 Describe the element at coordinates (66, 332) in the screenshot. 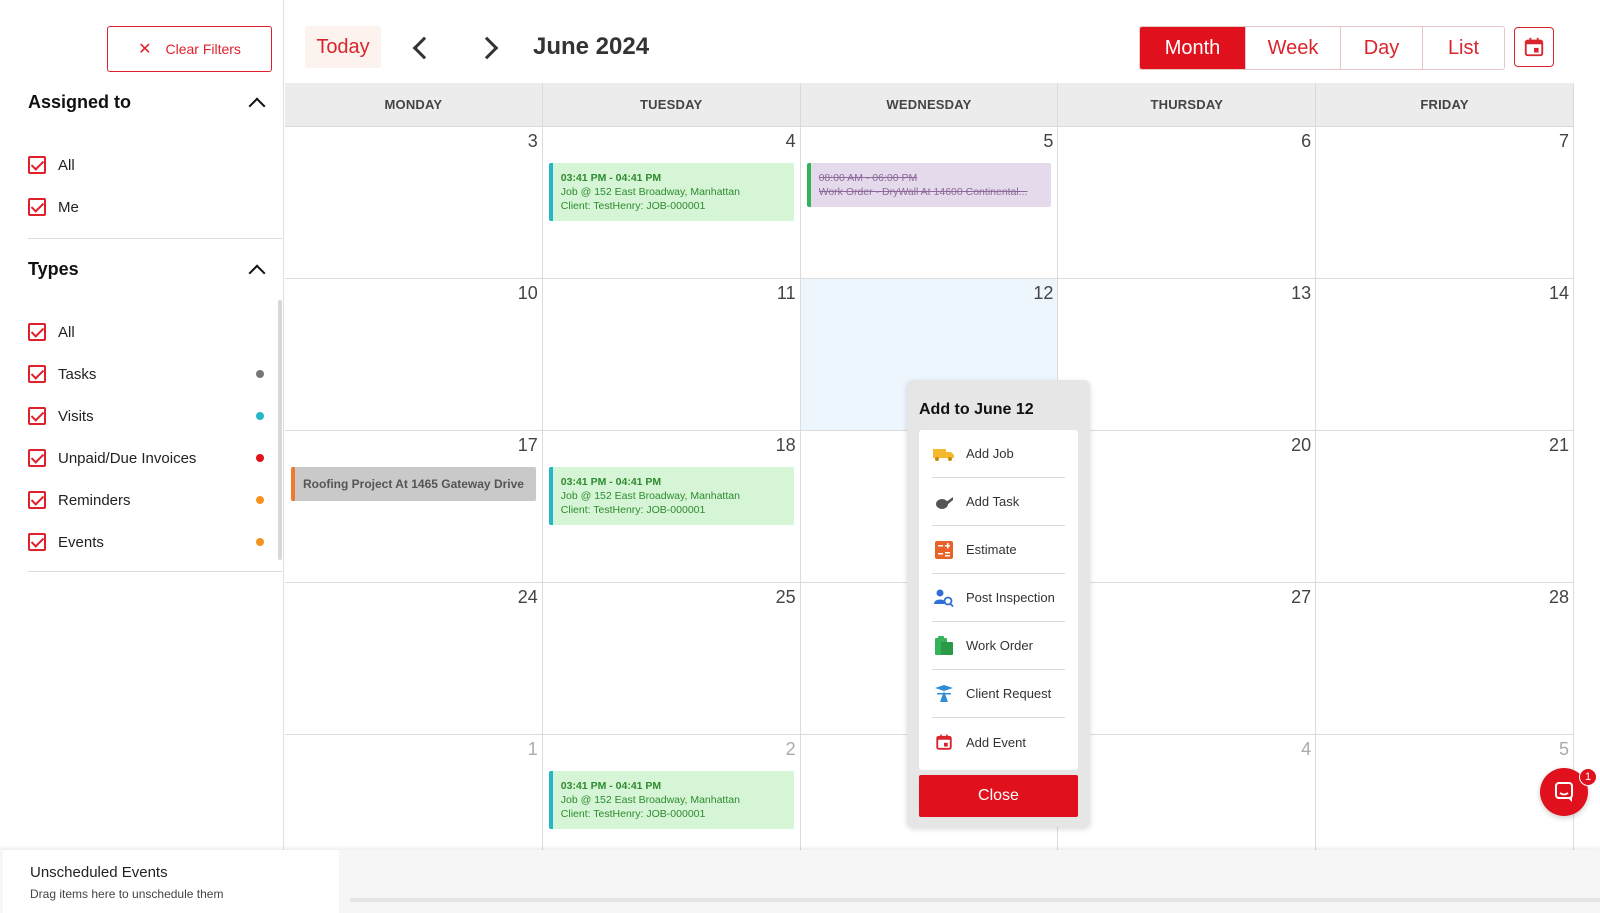

I see `filter-label: All` at that location.